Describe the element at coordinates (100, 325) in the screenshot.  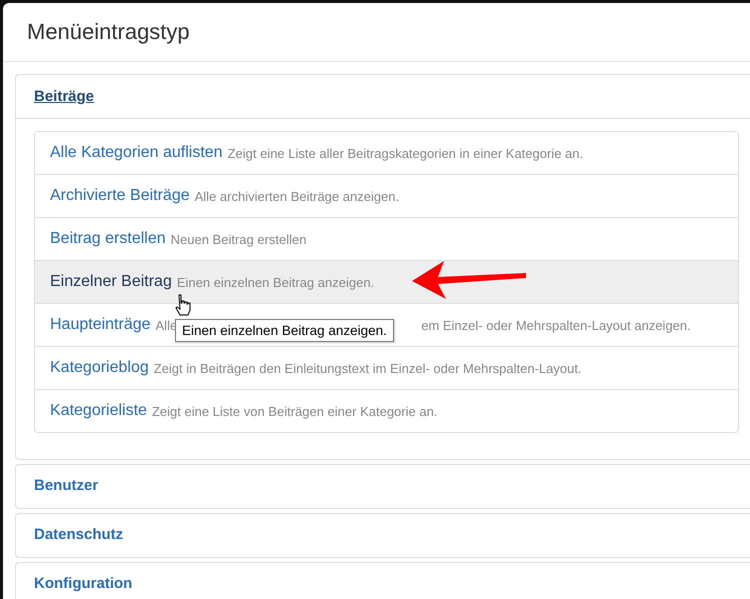
I see `menu-item-link: Haupteinträge` at that location.